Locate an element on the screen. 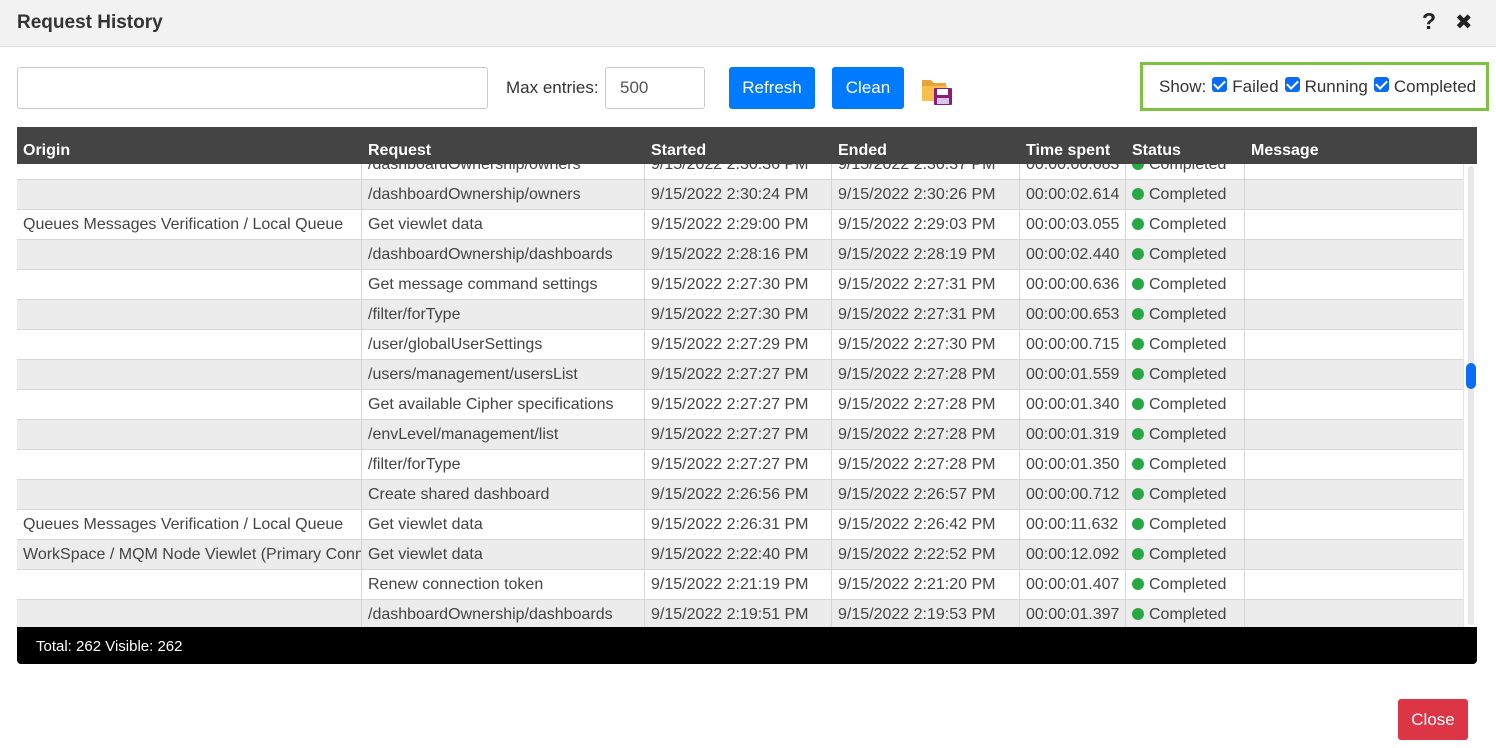 The image size is (1496, 748). running-checkbox is located at coordinates (1292, 84).